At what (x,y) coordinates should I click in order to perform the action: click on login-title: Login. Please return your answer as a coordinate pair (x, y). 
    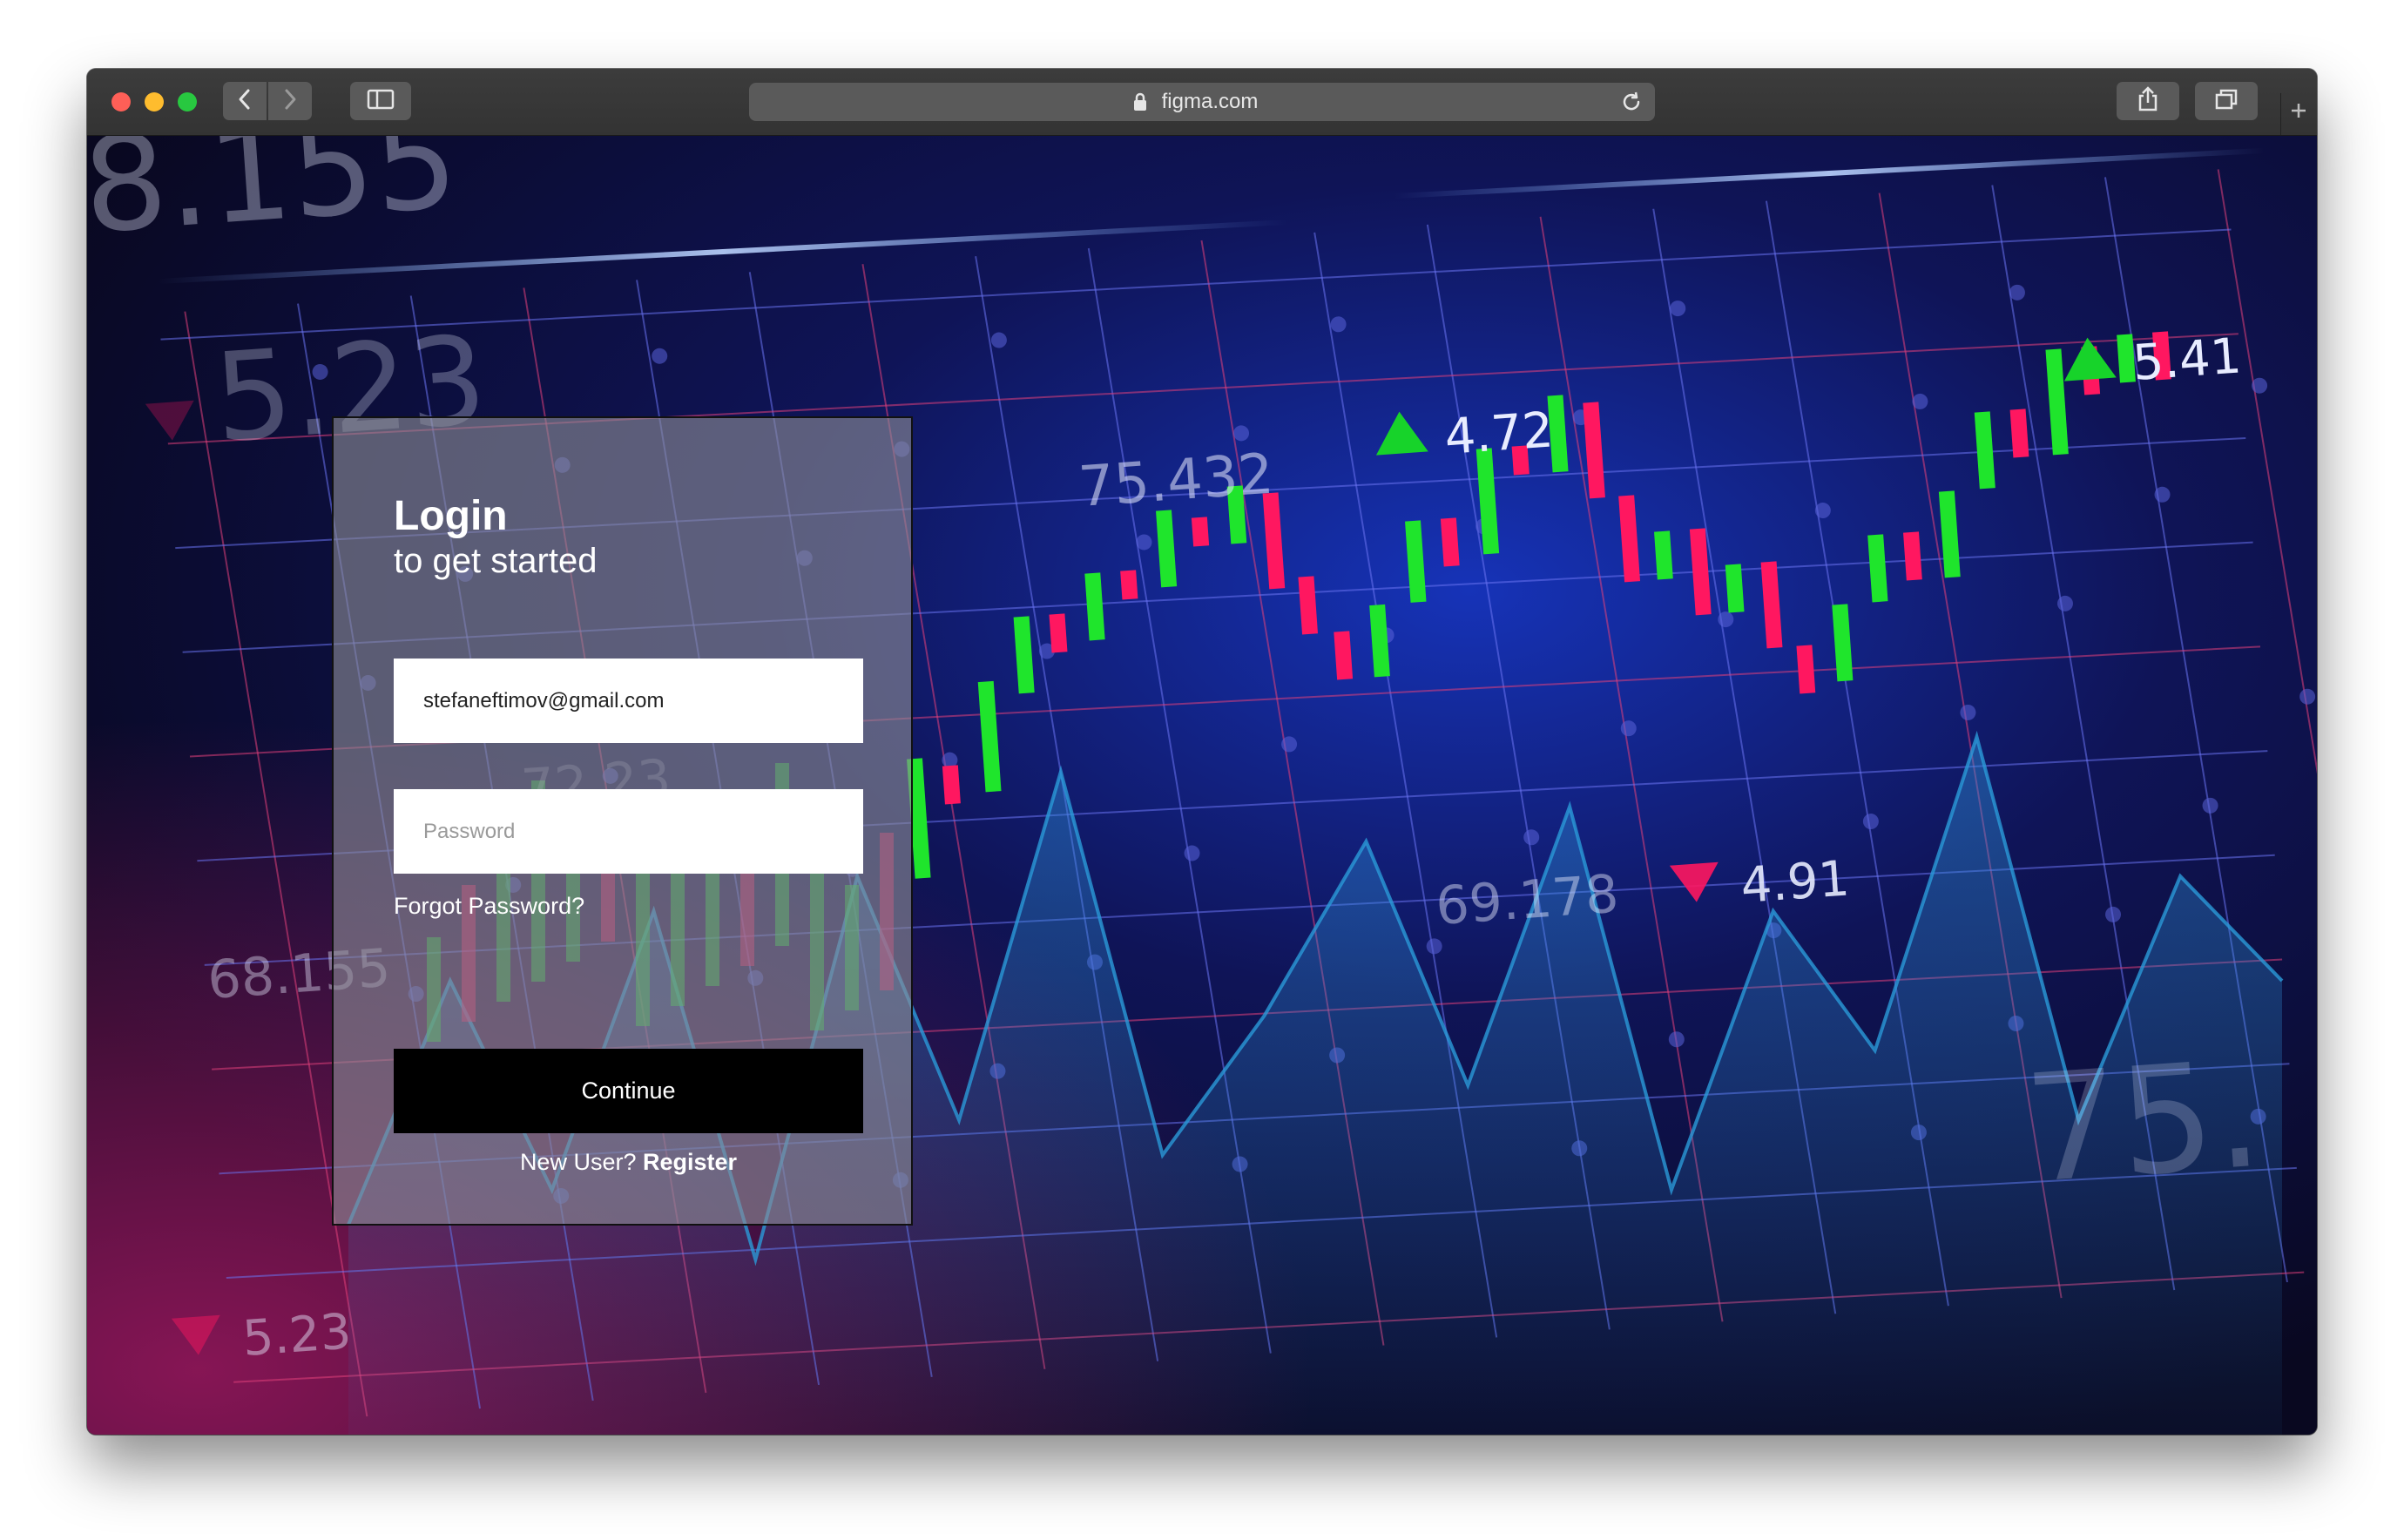
    Looking at the image, I should click on (451, 516).